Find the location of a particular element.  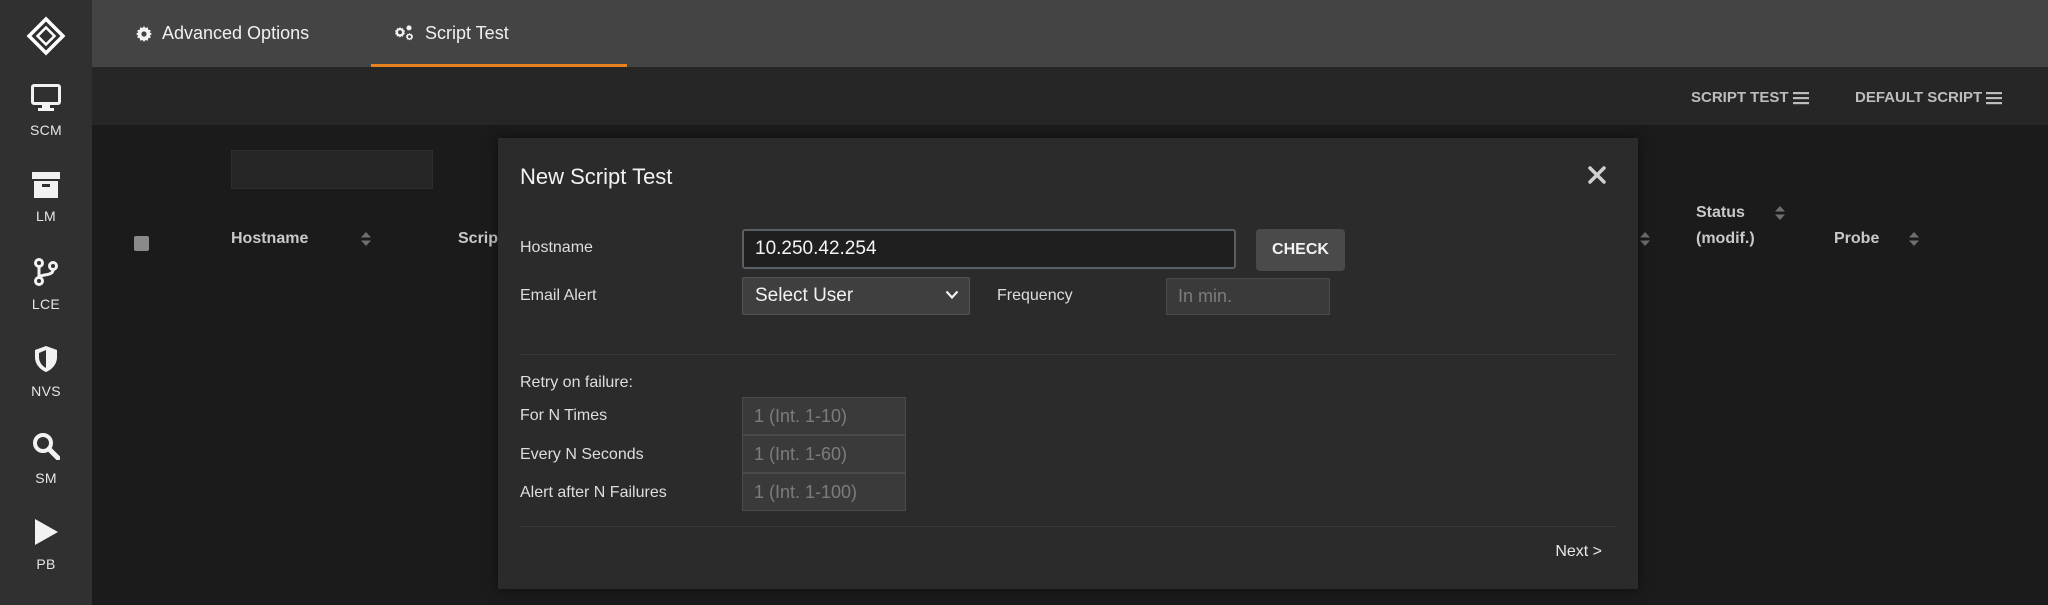

rail-item-scm: SCM is located at coordinates (46, 125).